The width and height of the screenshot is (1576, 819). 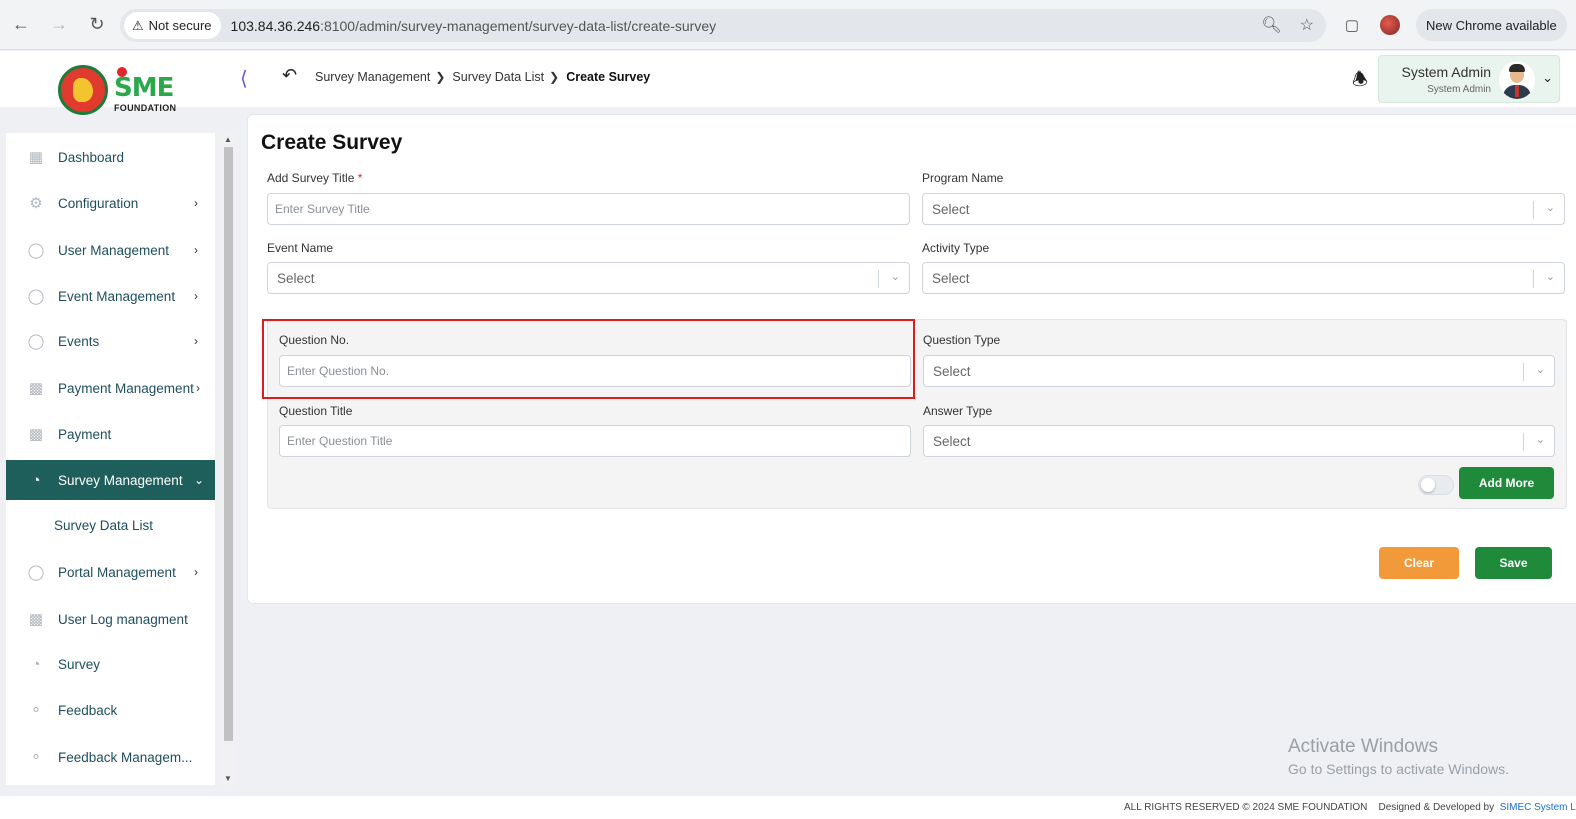 What do you see at coordinates (21, 25) in the screenshot?
I see `back-arrow-icon: ←` at bounding box center [21, 25].